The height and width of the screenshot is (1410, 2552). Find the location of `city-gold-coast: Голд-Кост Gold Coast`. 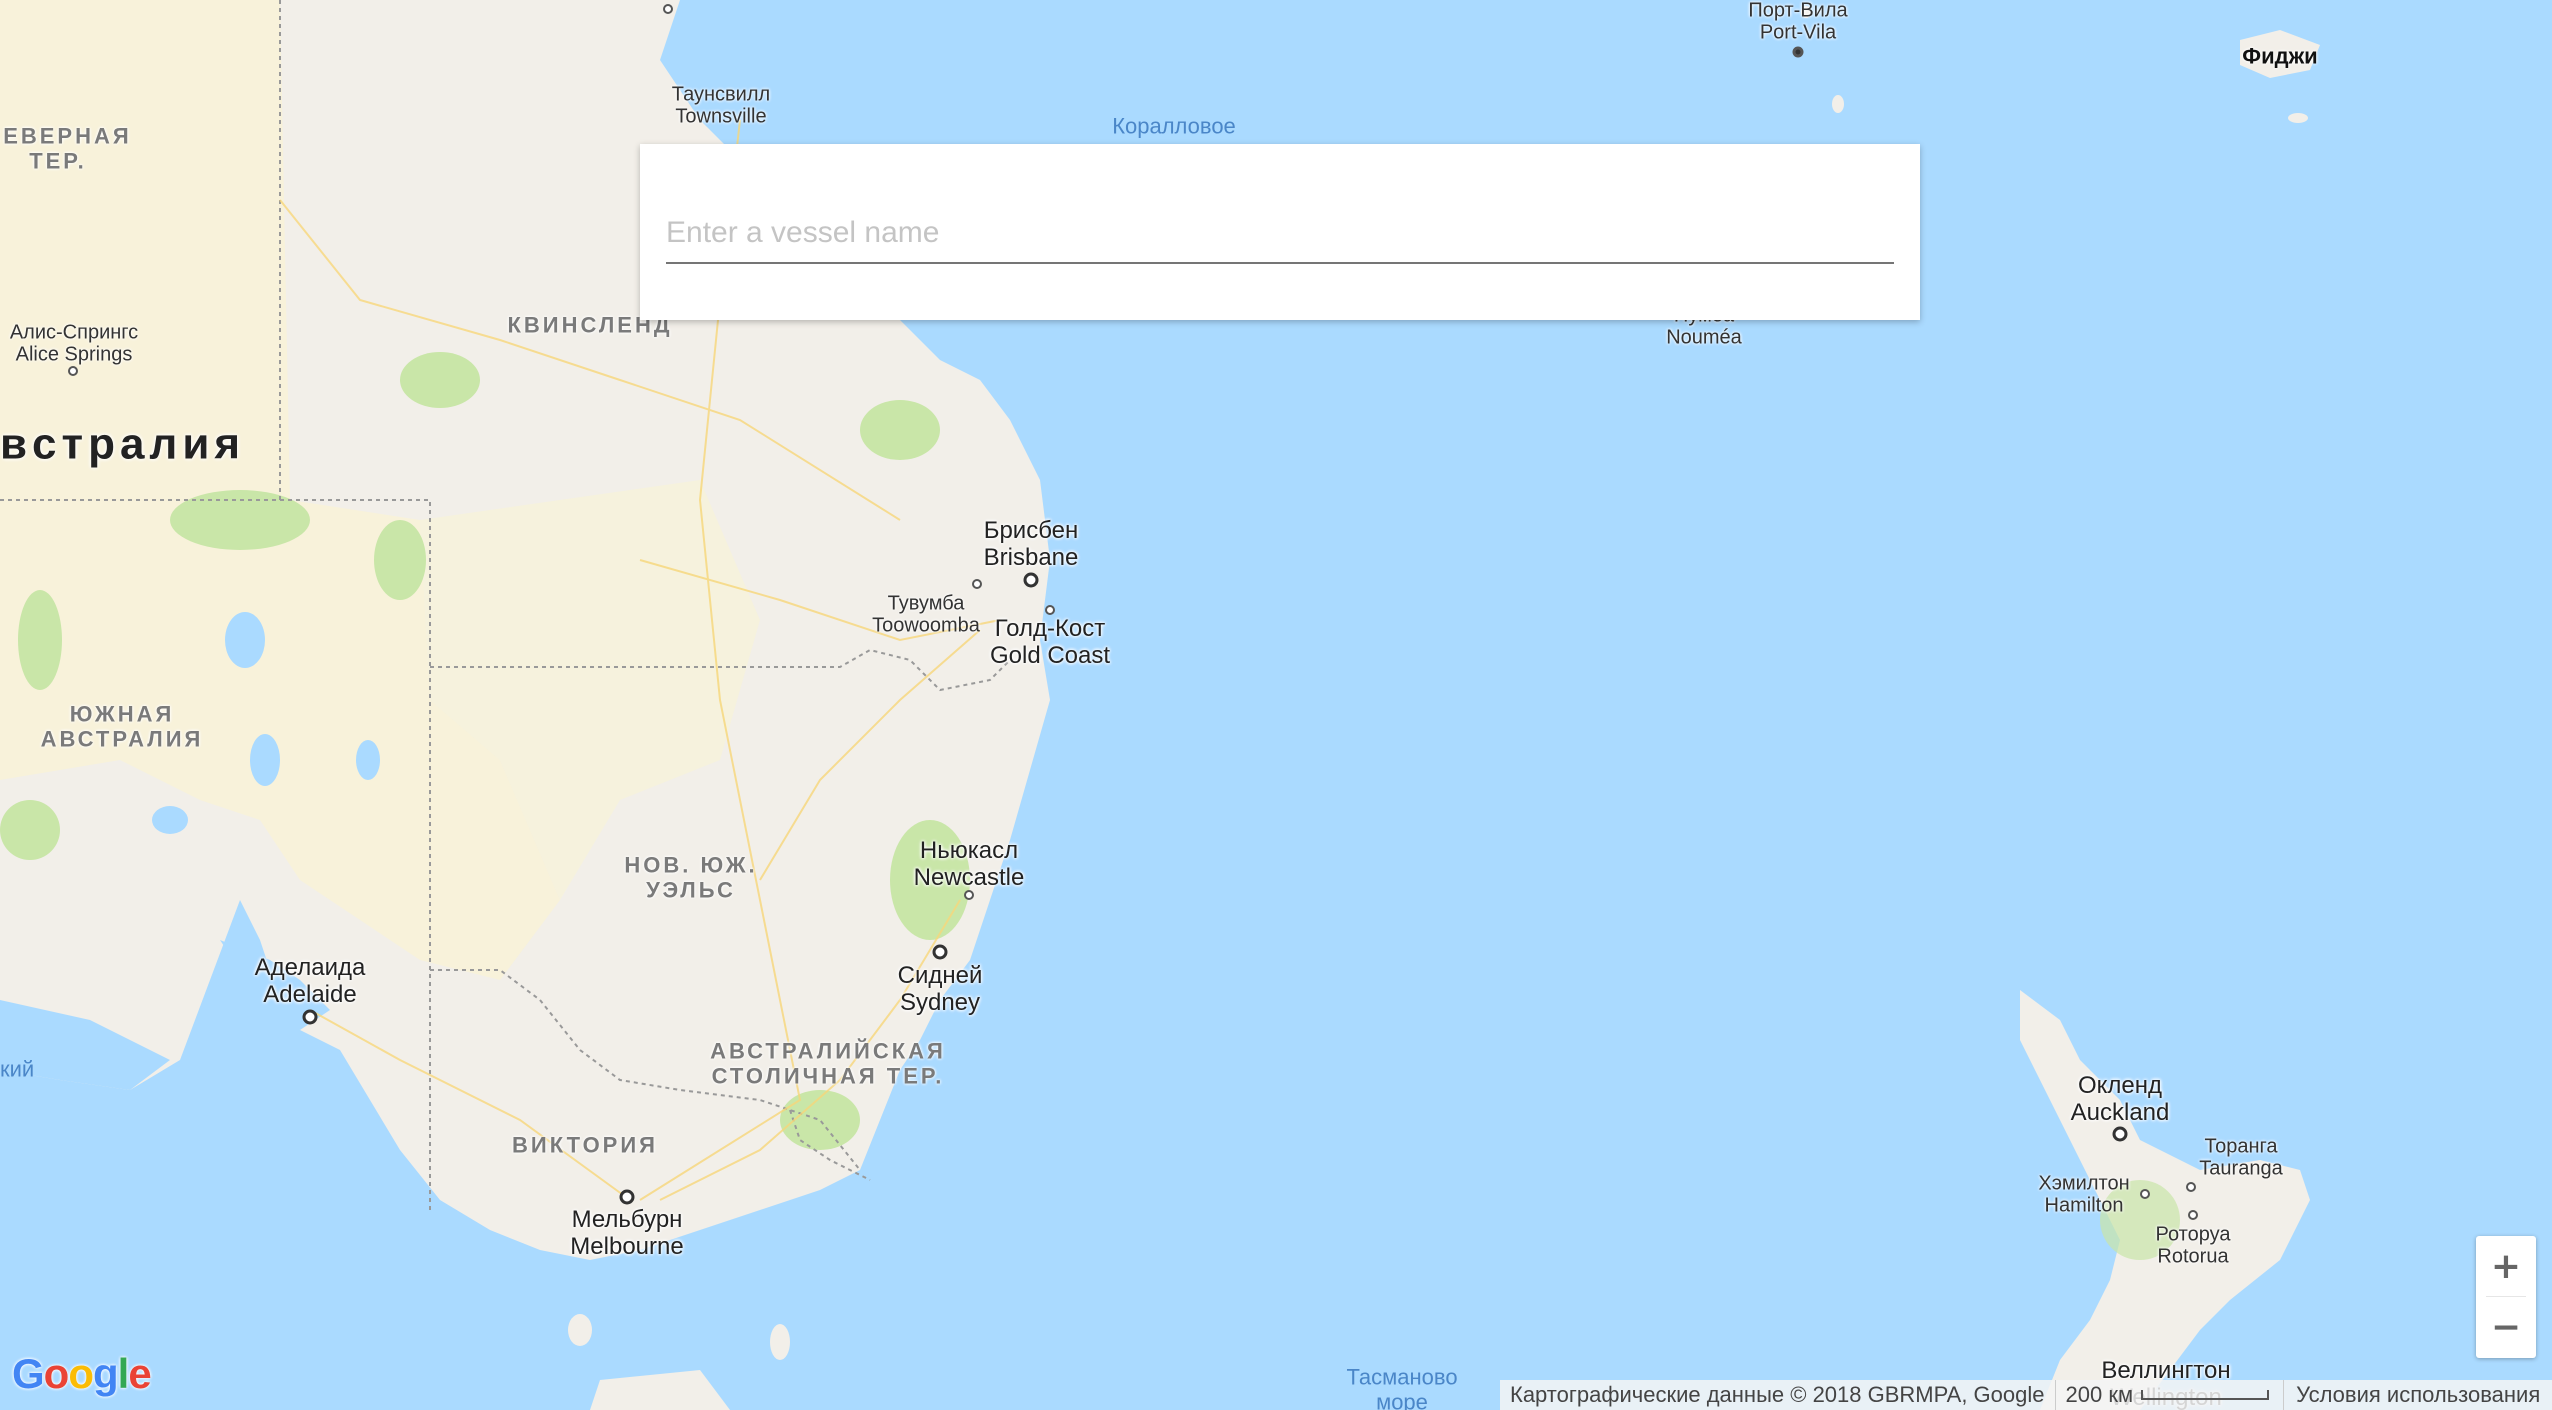

city-gold-coast: Голд-Кост Gold Coast is located at coordinates (1050, 642).